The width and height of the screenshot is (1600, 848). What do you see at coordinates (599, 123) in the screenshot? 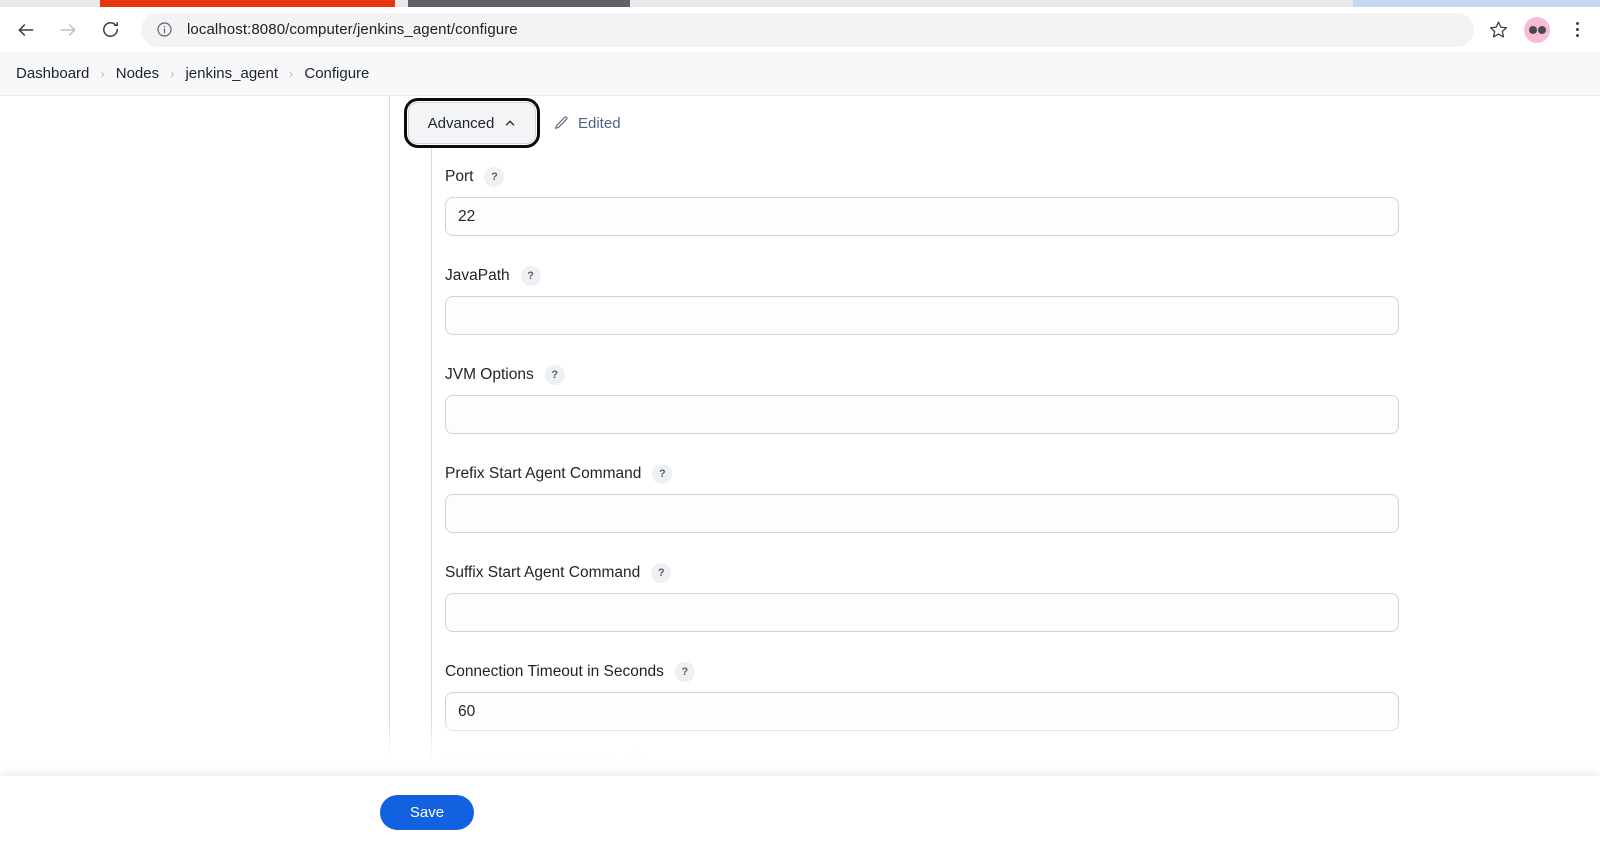
I see `edited-label: Edited` at bounding box center [599, 123].